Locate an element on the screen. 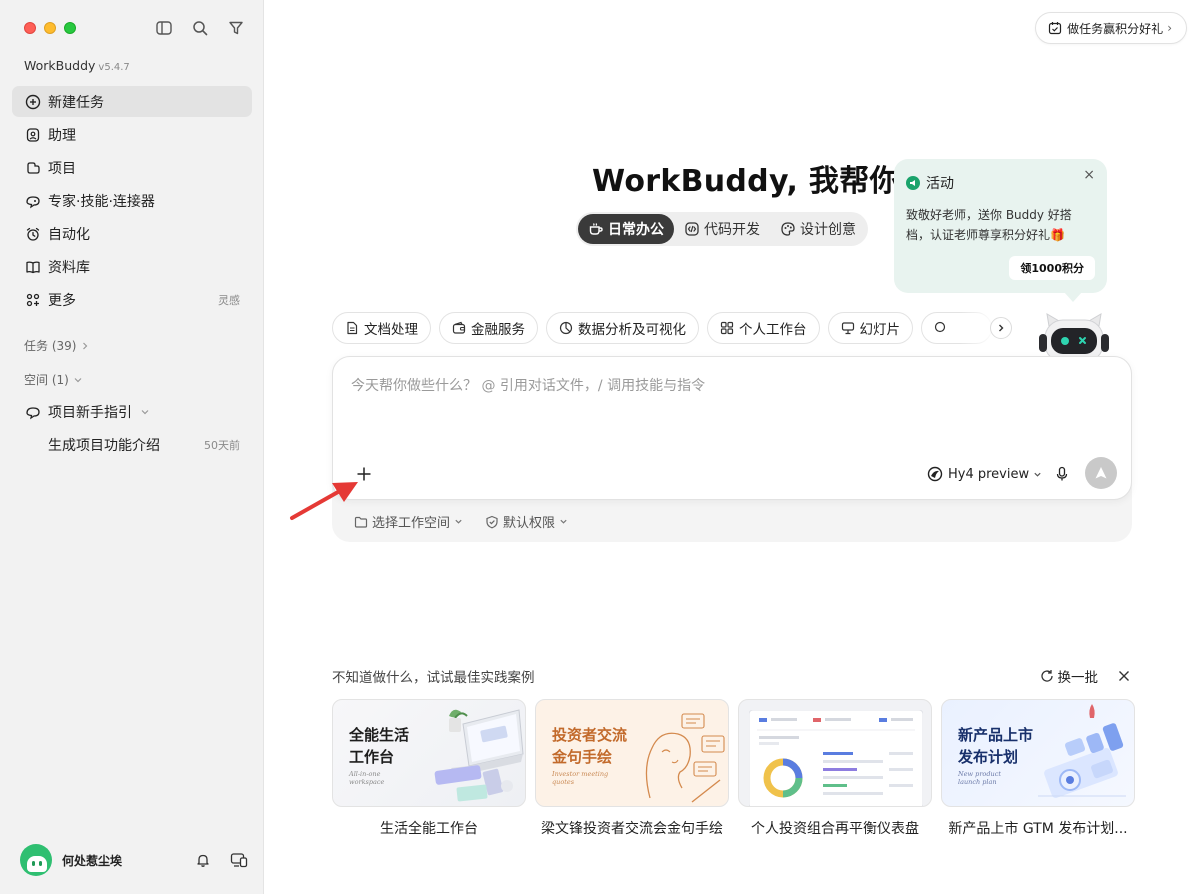 Image resolution: width=1200 pixels, height=894 pixels. chip-label: 数据分析及可视化 is located at coordinates (632, 330).